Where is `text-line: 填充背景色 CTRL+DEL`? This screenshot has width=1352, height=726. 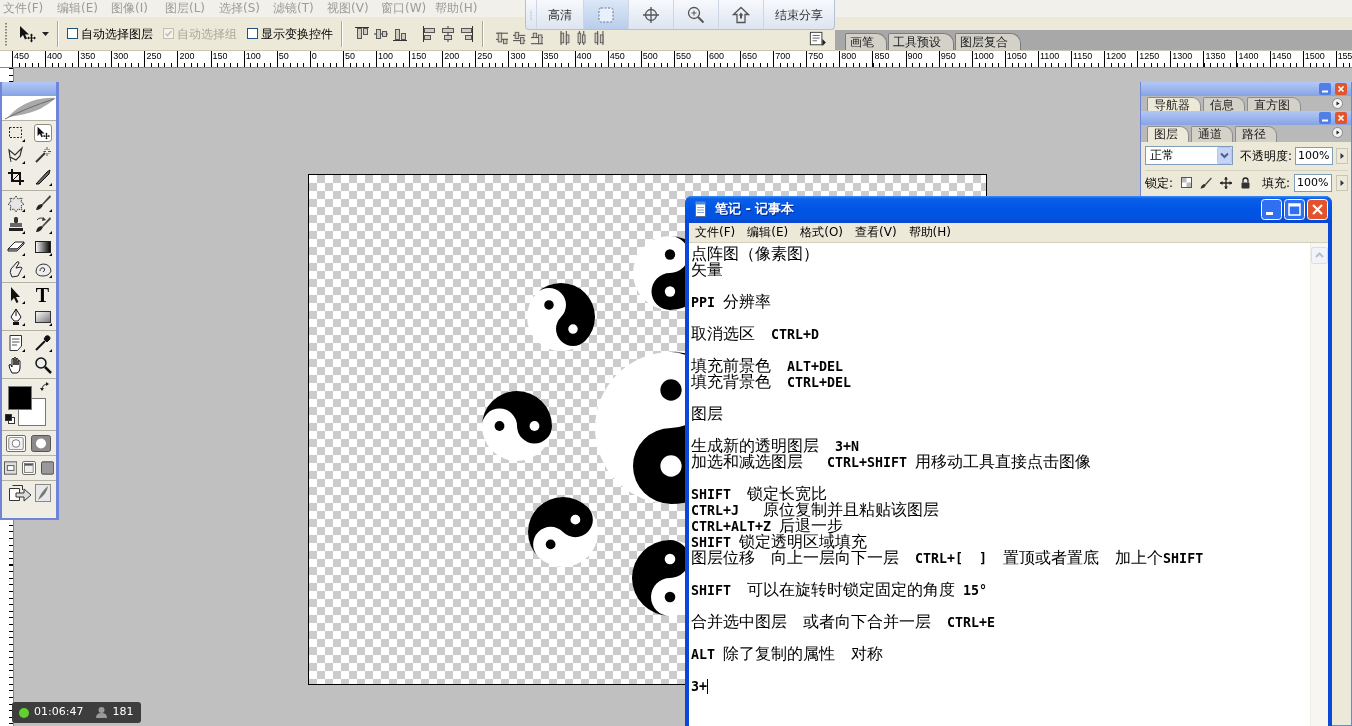 text-line: 填充背景色 CTRL+DEL is located at coordinates (771, 382).